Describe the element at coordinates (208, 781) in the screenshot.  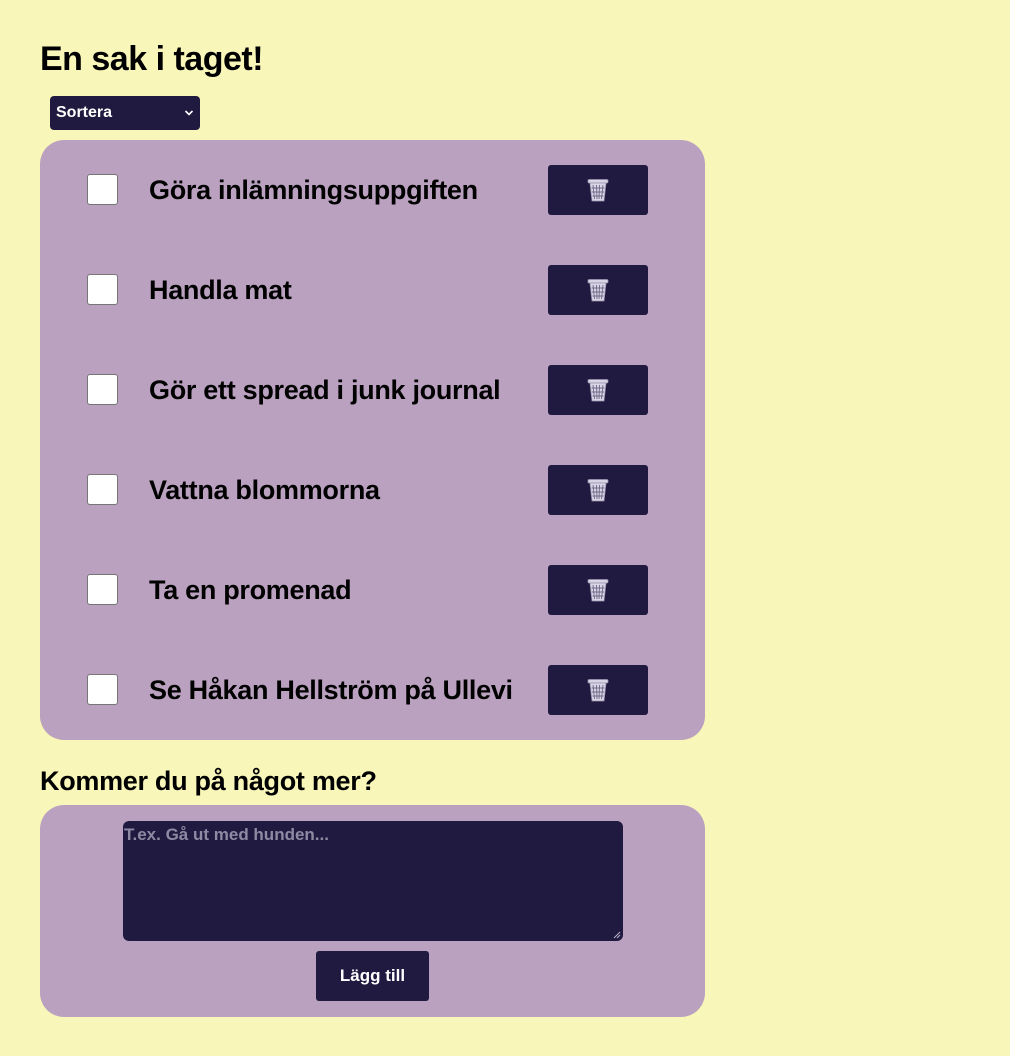
I see `add-section-title: Kommer du på något mer?` at that location.